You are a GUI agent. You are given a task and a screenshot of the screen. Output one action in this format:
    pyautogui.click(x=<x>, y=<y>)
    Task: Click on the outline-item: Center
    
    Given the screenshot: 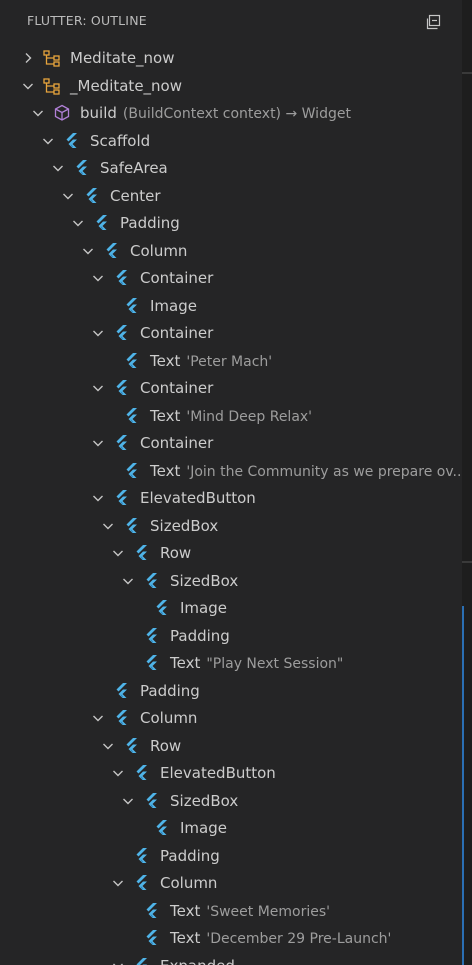 What is the action you would take?
    pyautogui.click(x=231, y=196)
    